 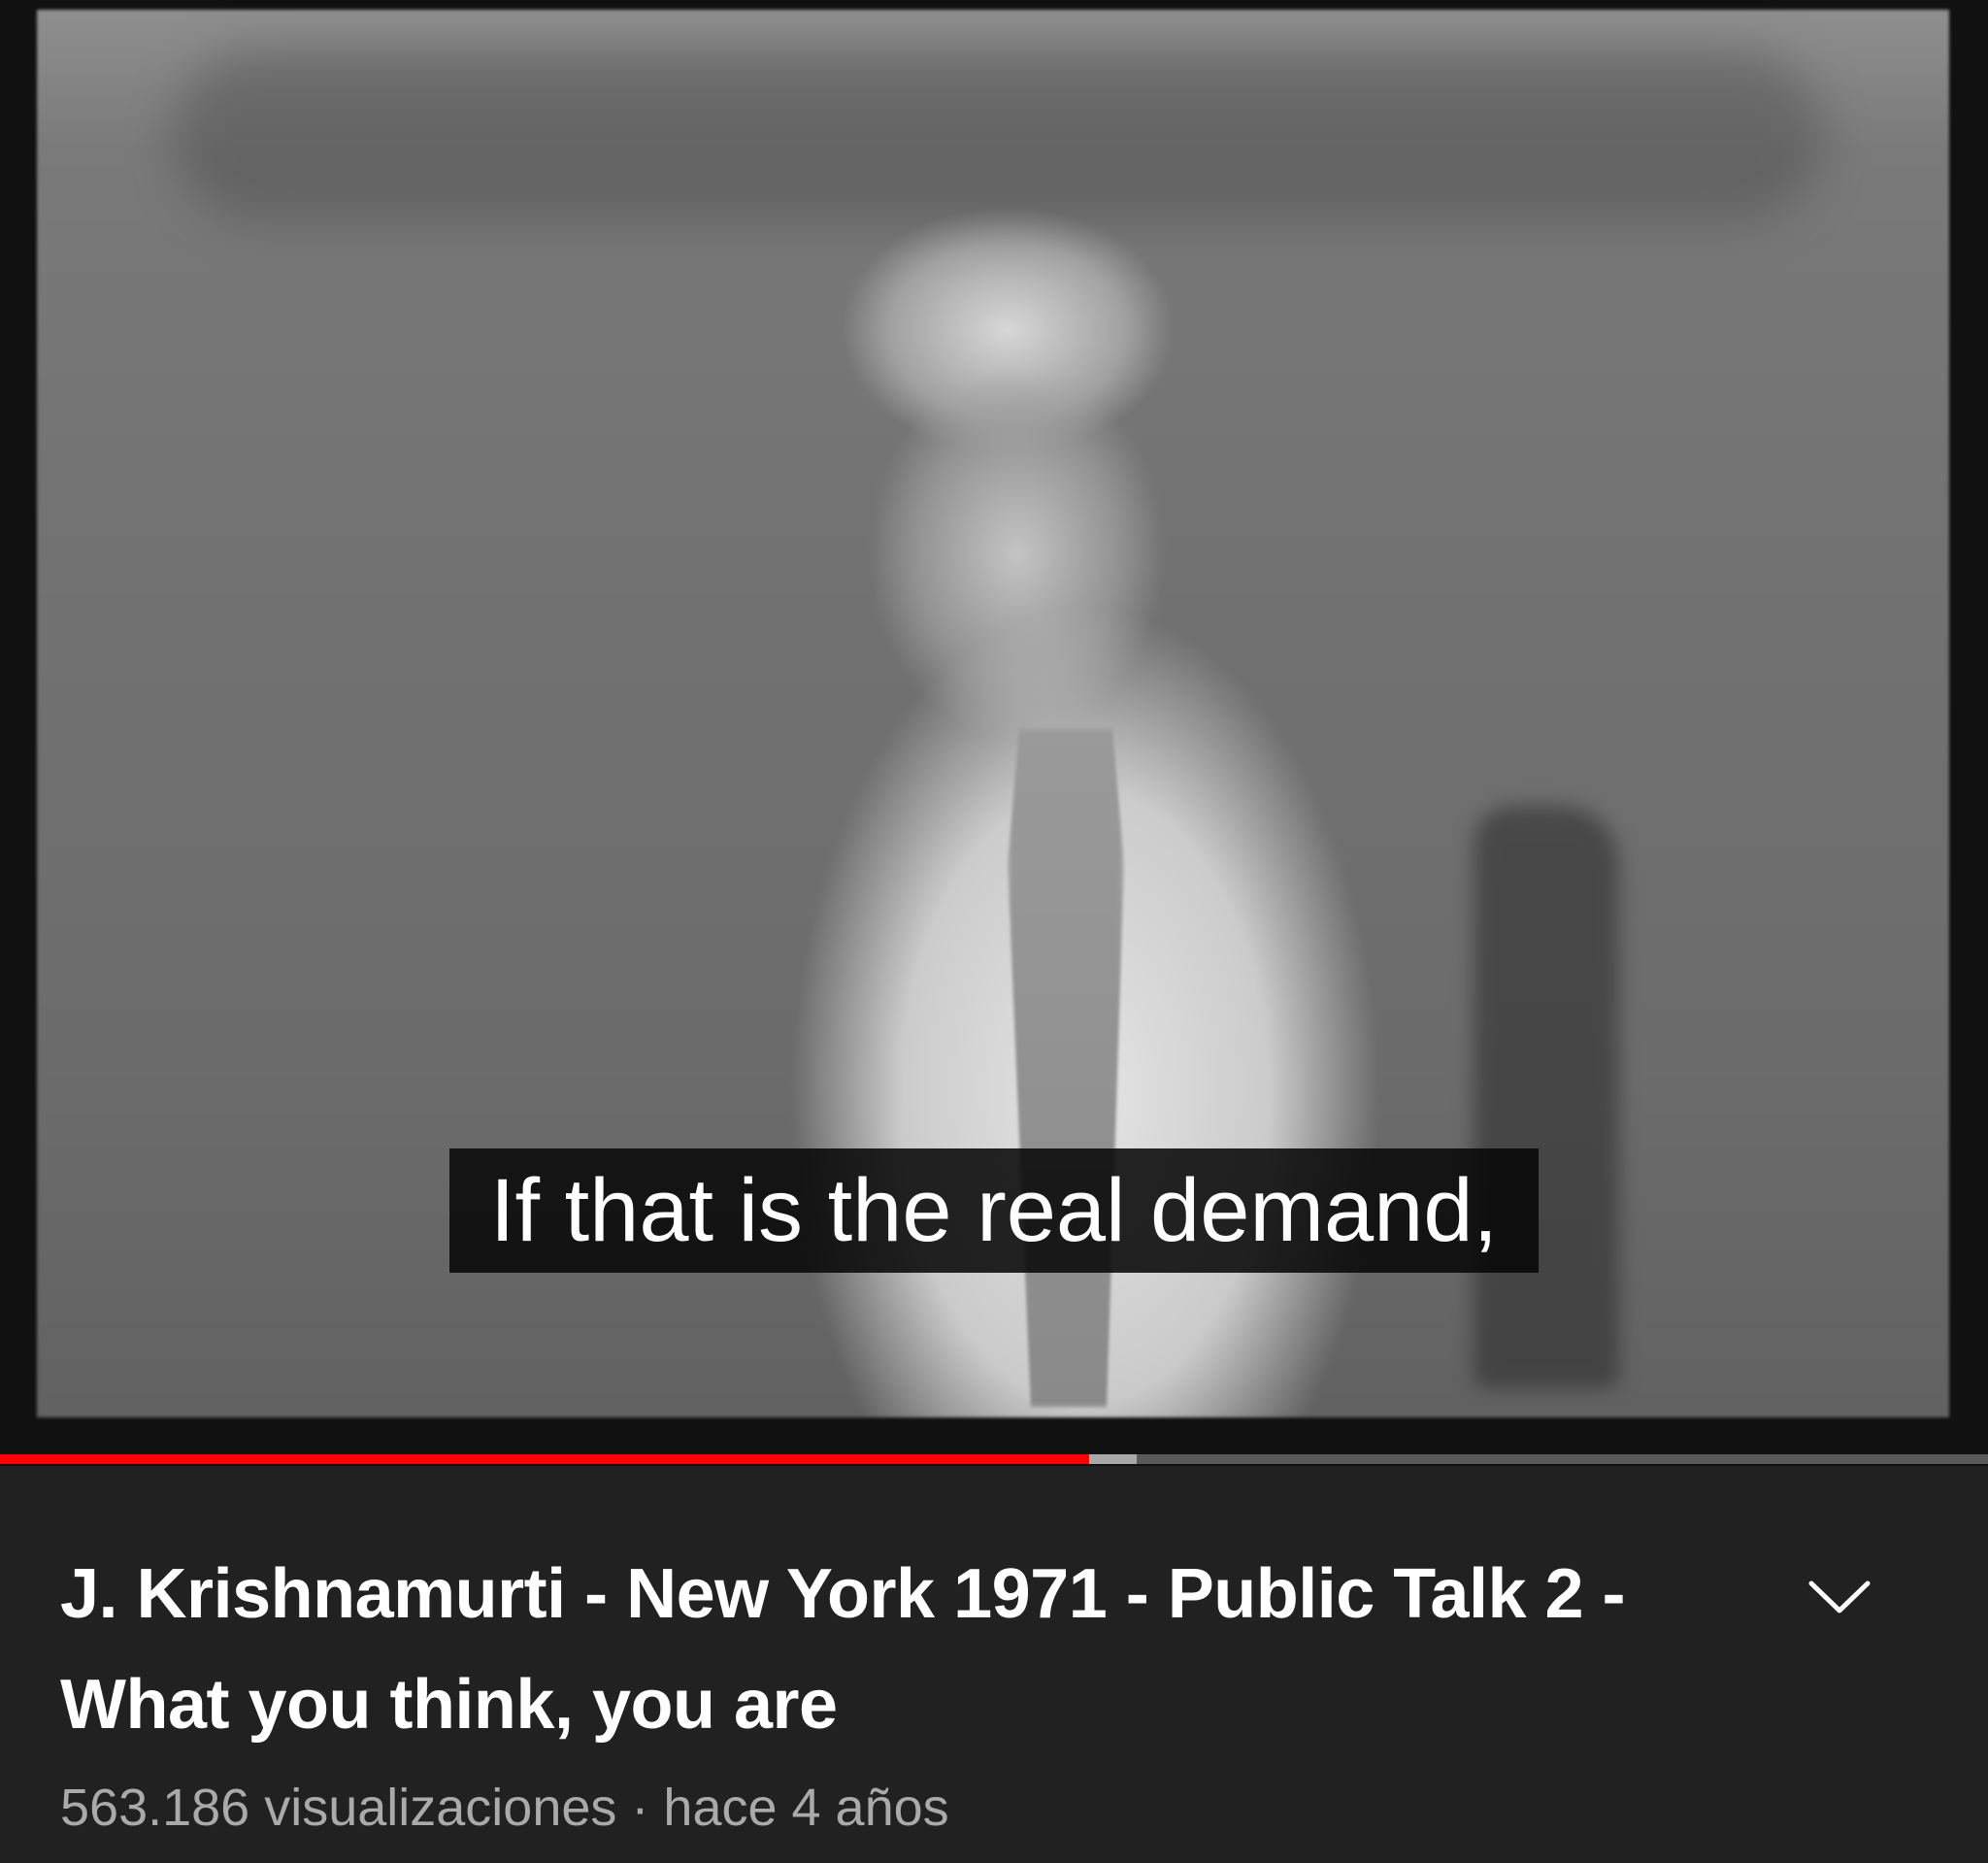 I want to click on caption-box: If that is the real demand,, so click(x=994, y=1210).